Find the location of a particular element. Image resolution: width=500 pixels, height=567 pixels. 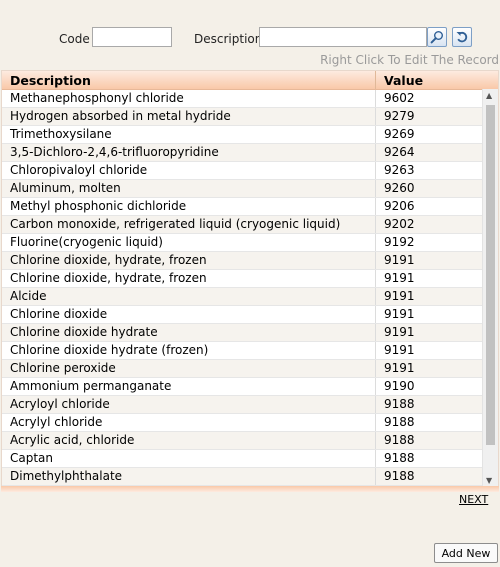

table-row: Trimethoxysilane 9269 is located at coordinates (250, 135).